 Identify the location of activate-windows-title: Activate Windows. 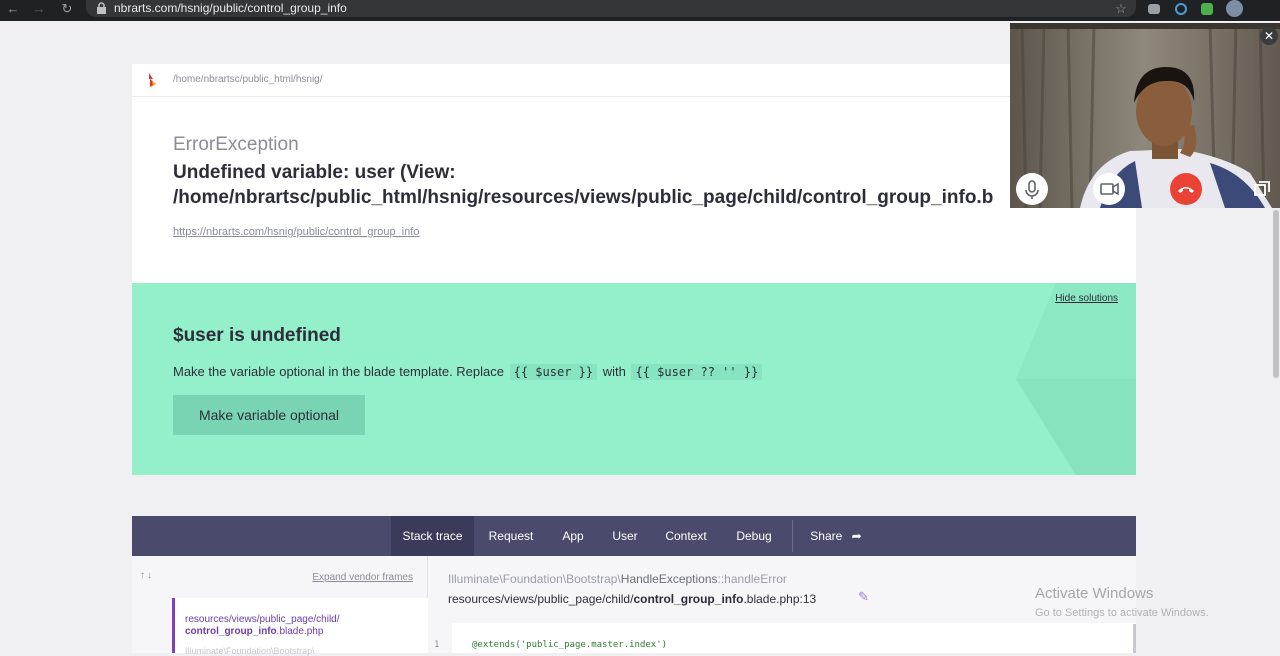
(1094, 593).